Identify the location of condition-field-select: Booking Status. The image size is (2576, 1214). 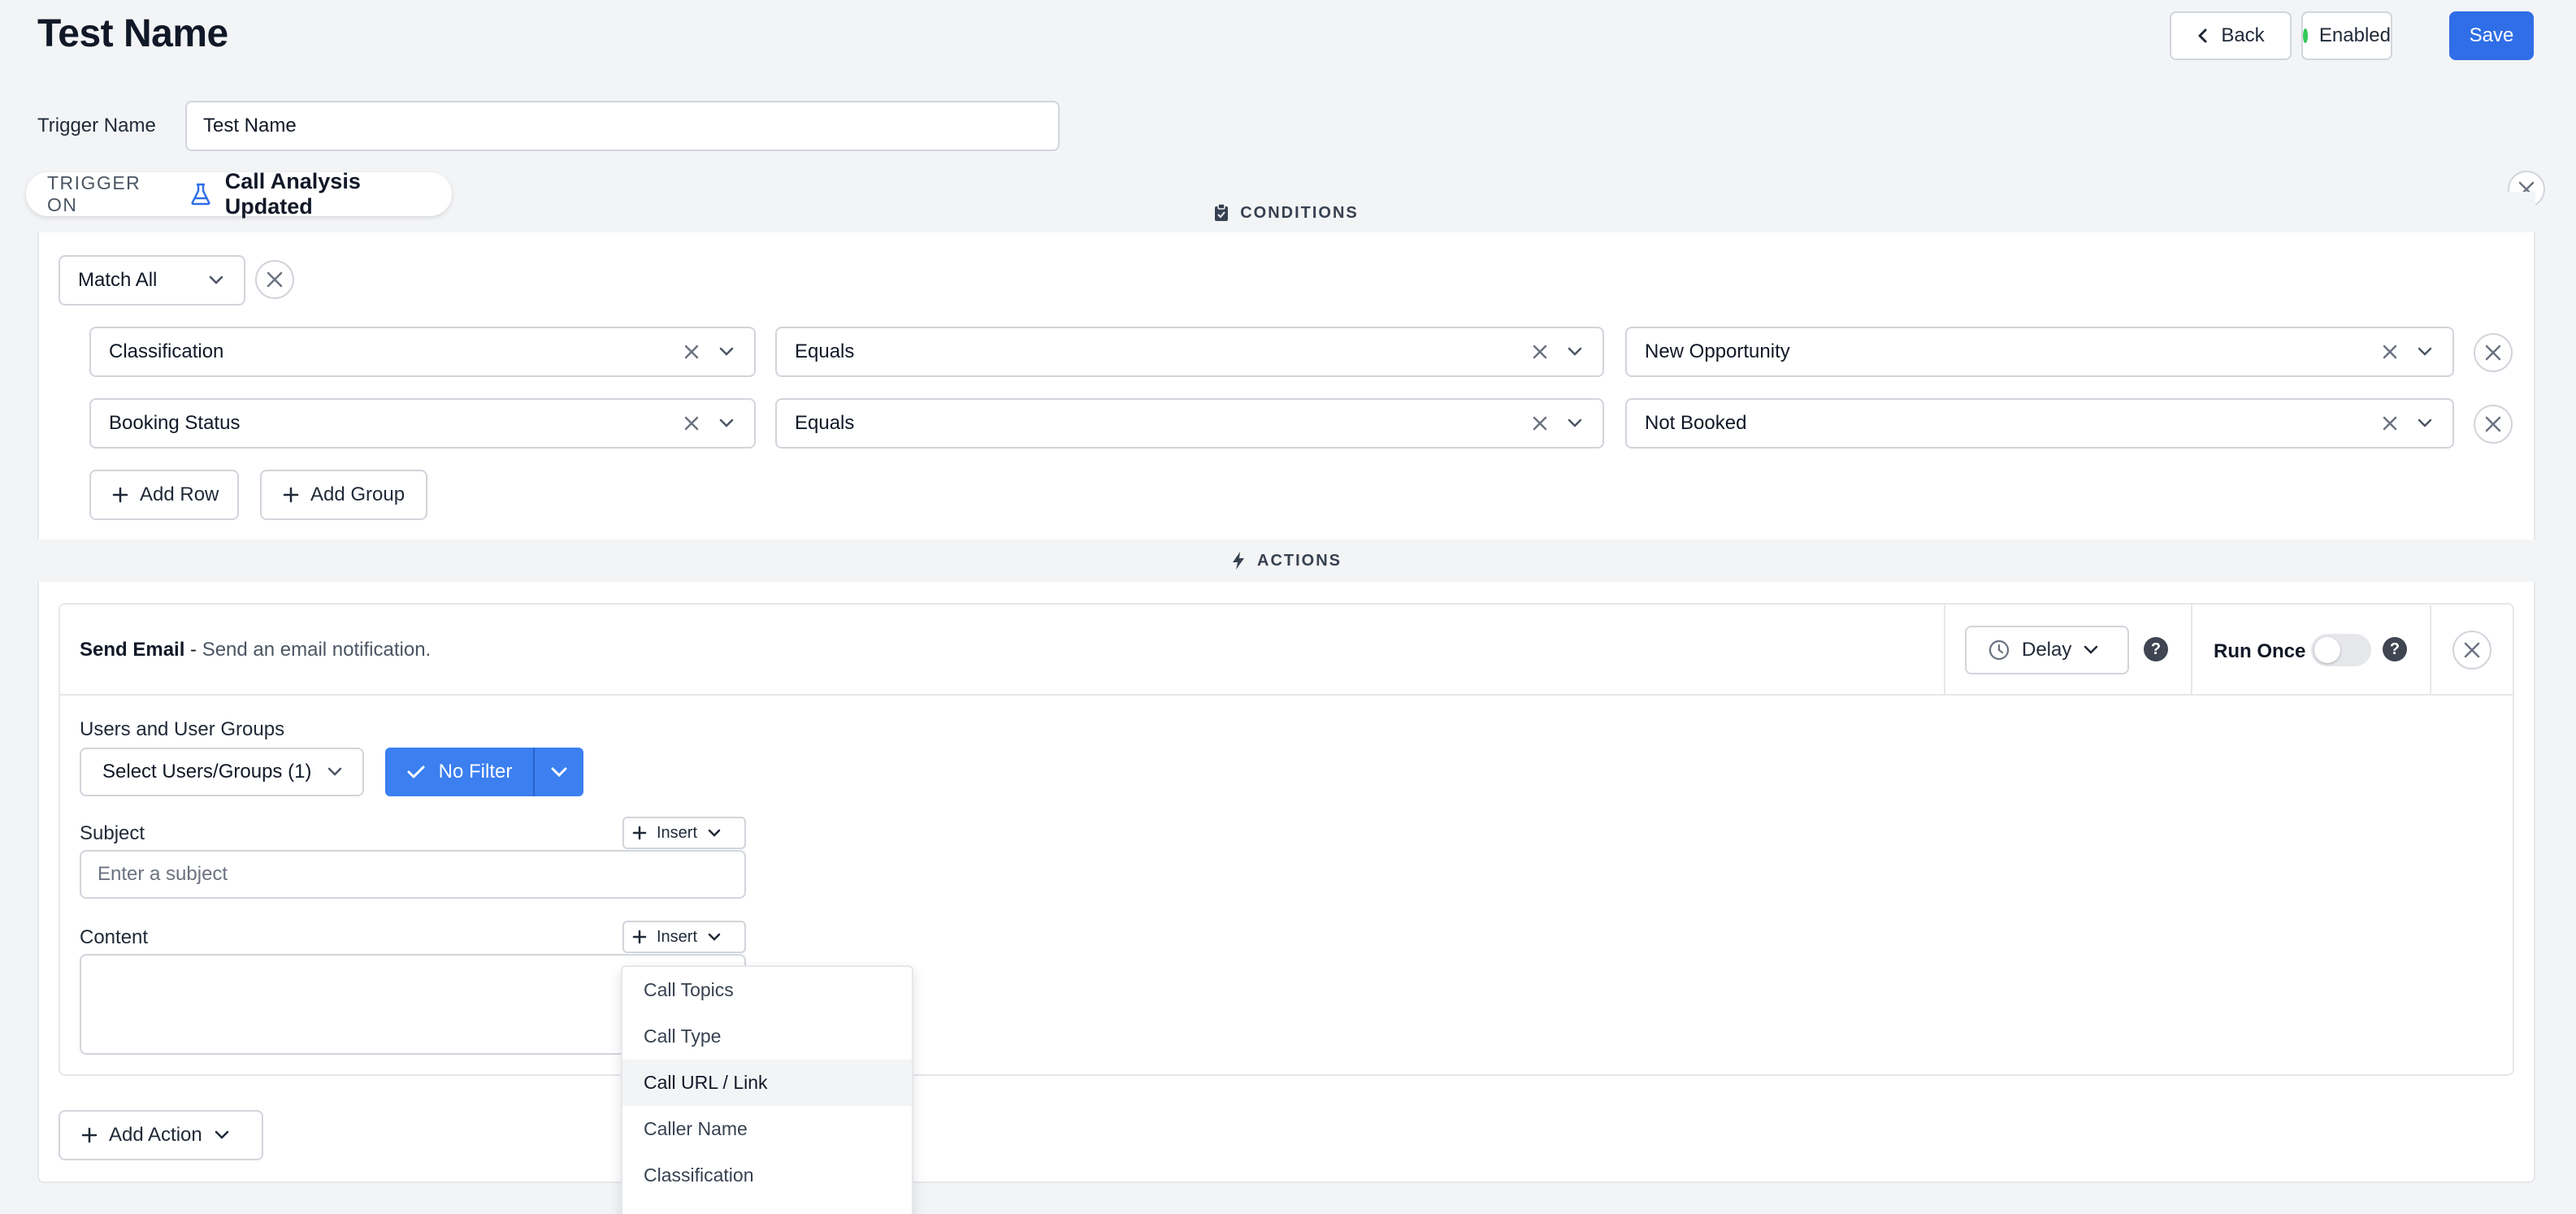
(423, 423).